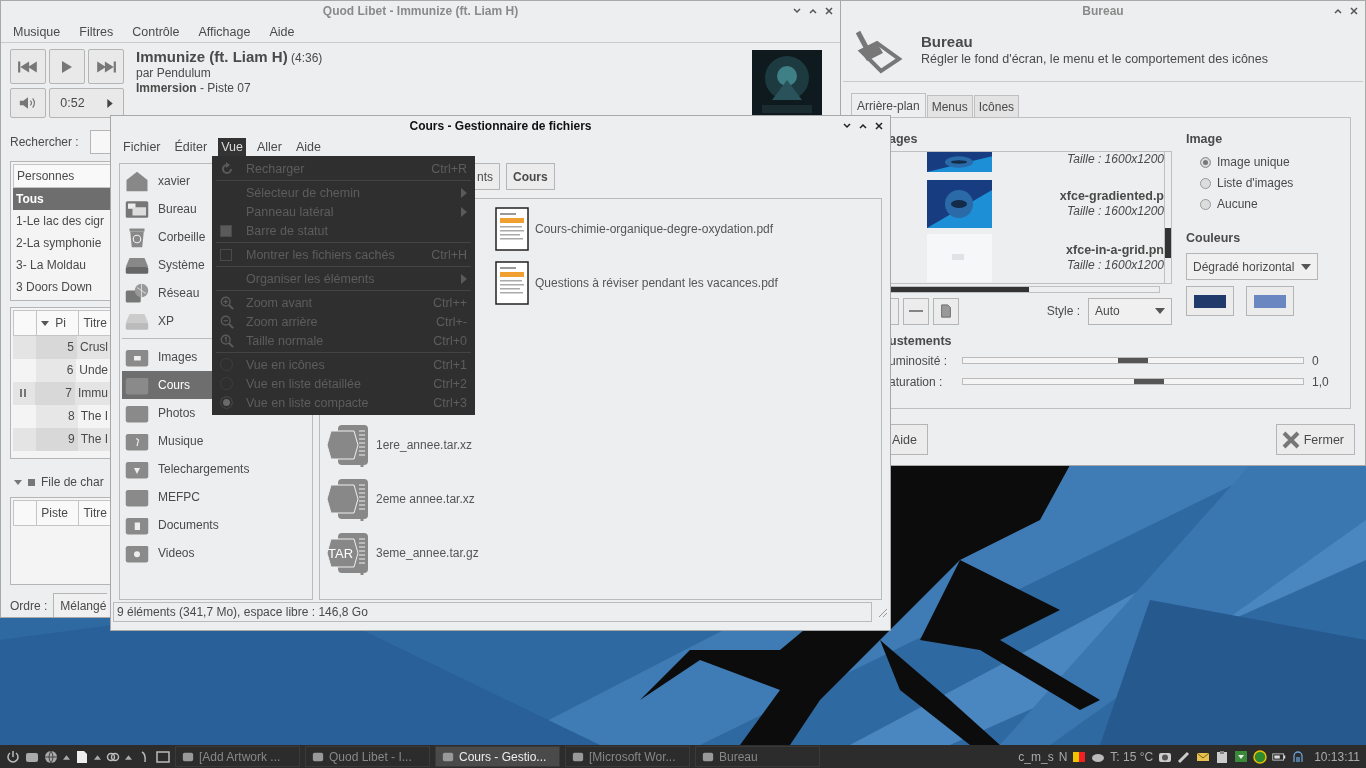 This screenshot has height=768, width=1366. I want to click on temperature-label: T: 15 °C, so click(1132, 756).